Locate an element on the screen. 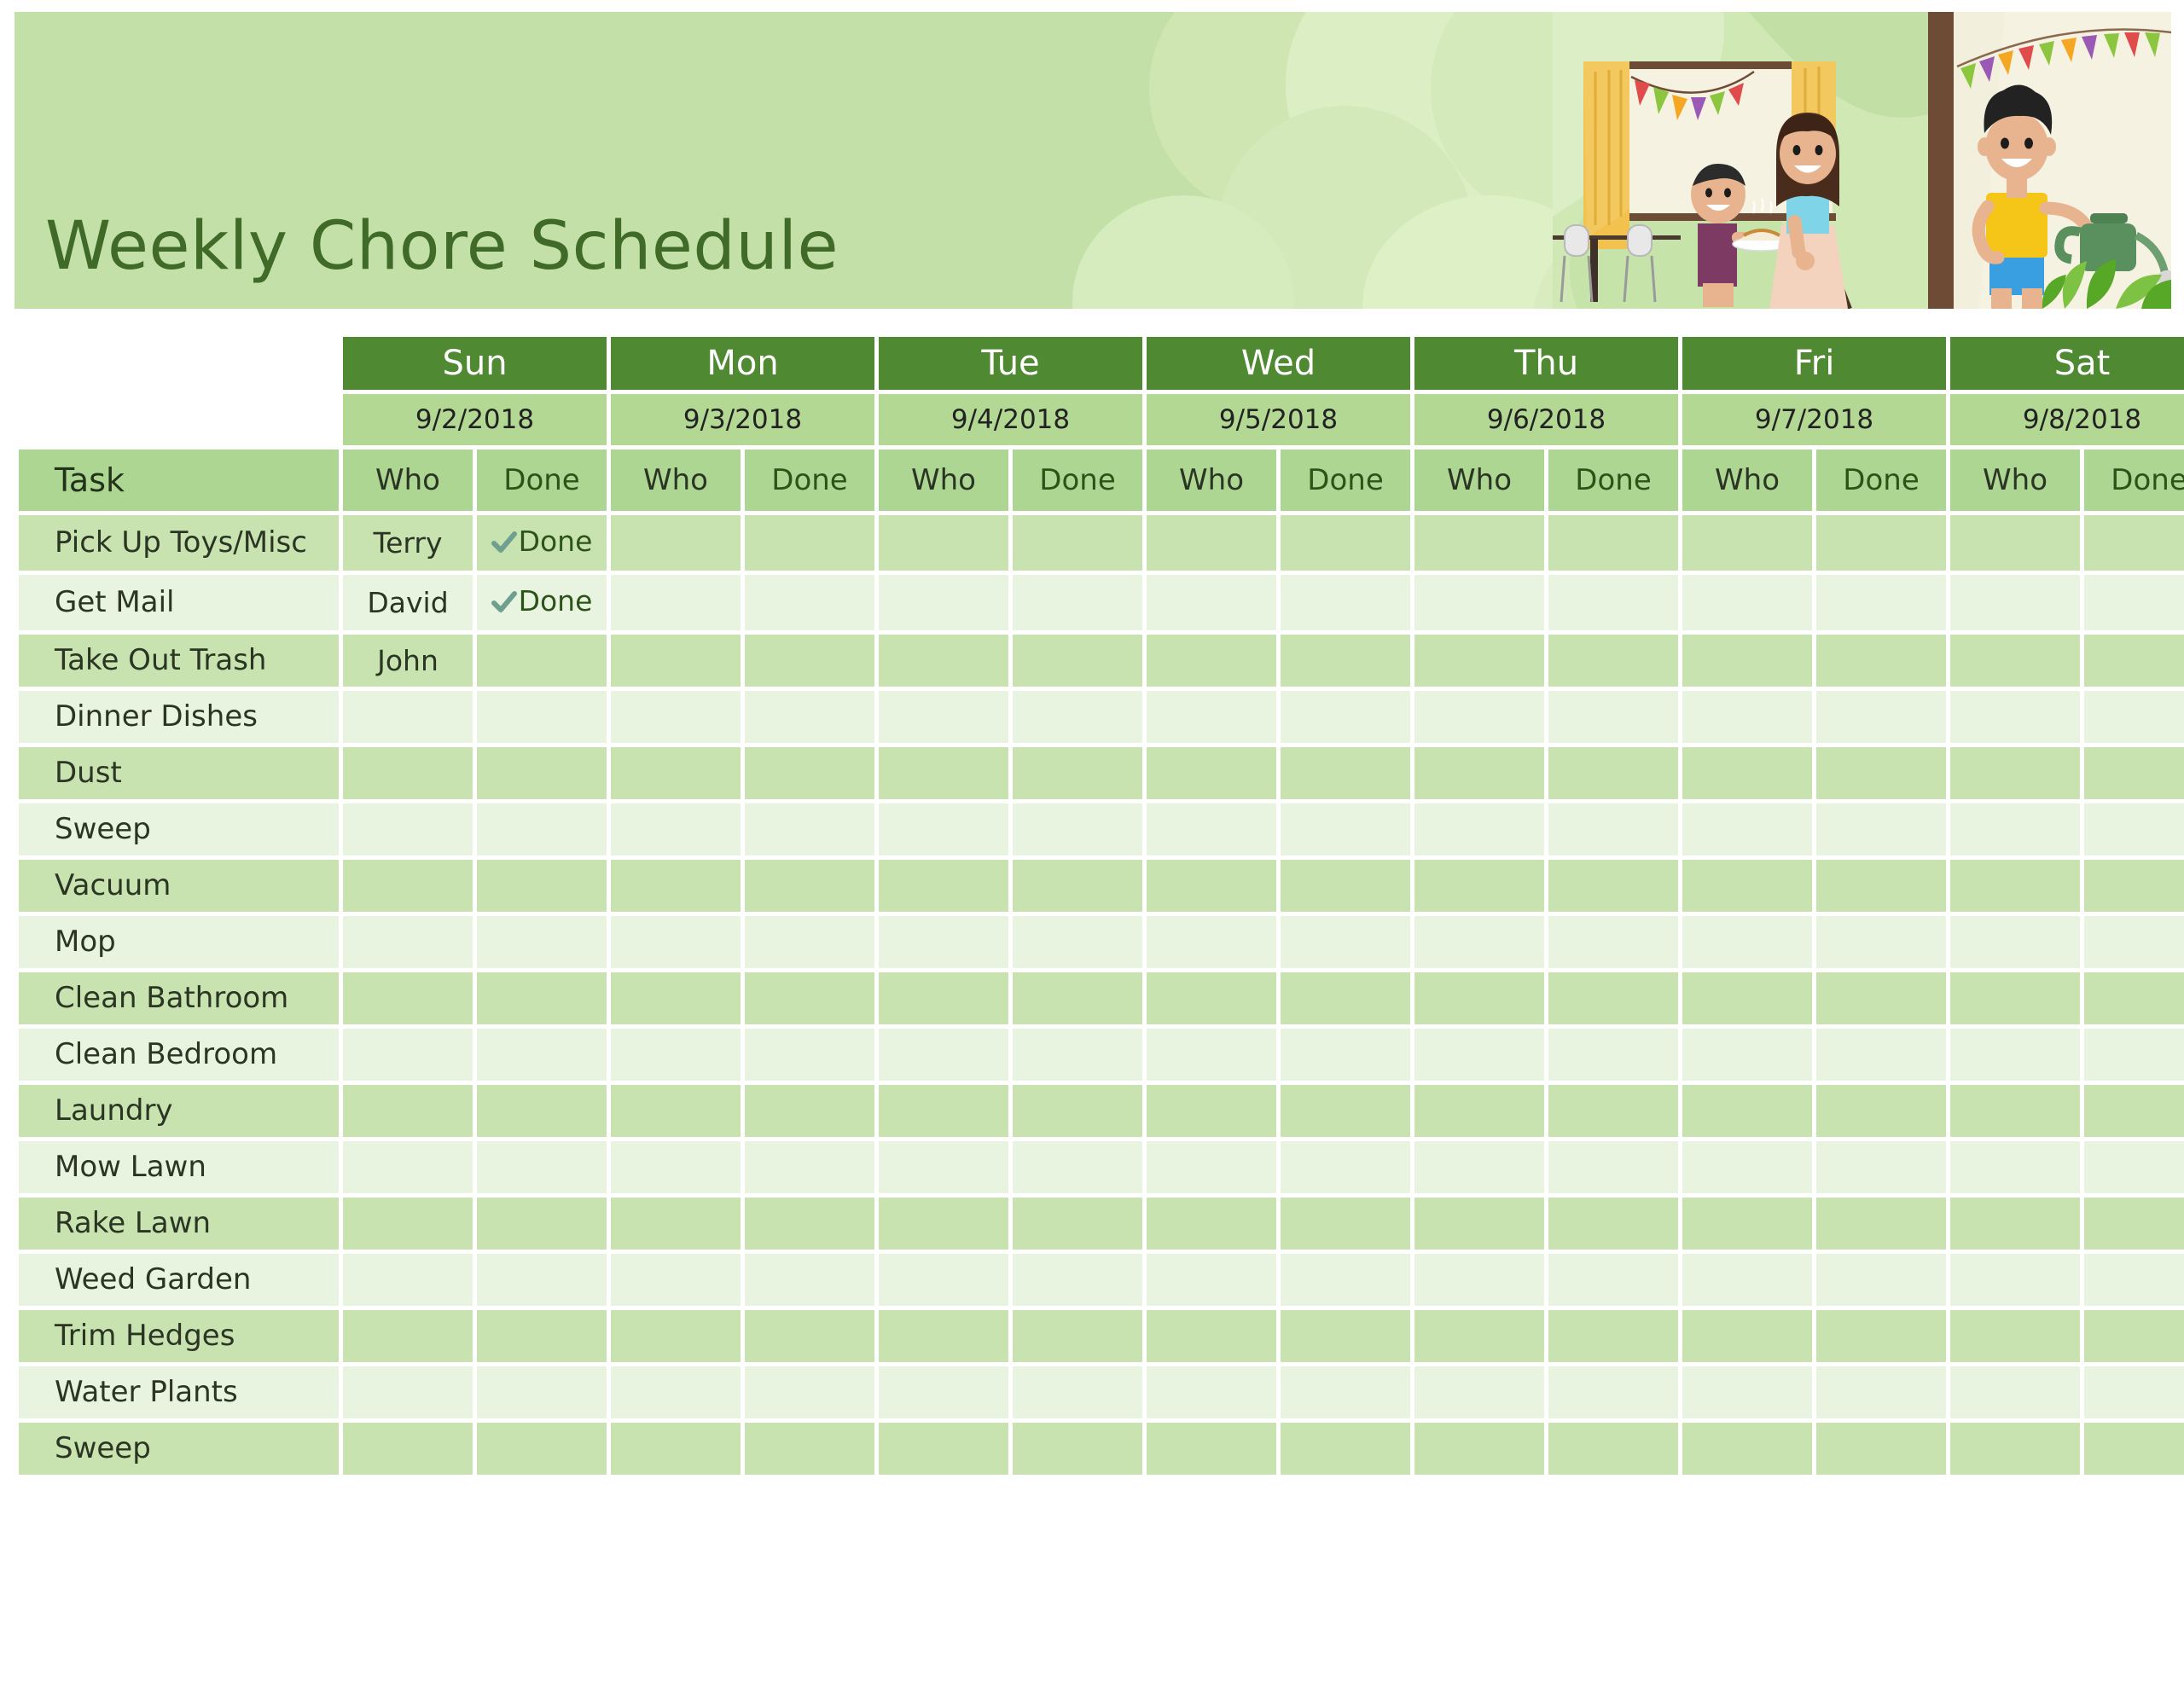 The image size is (2184, 1682). task-name-cell: Get Mail is located at coordinates (179, 602).